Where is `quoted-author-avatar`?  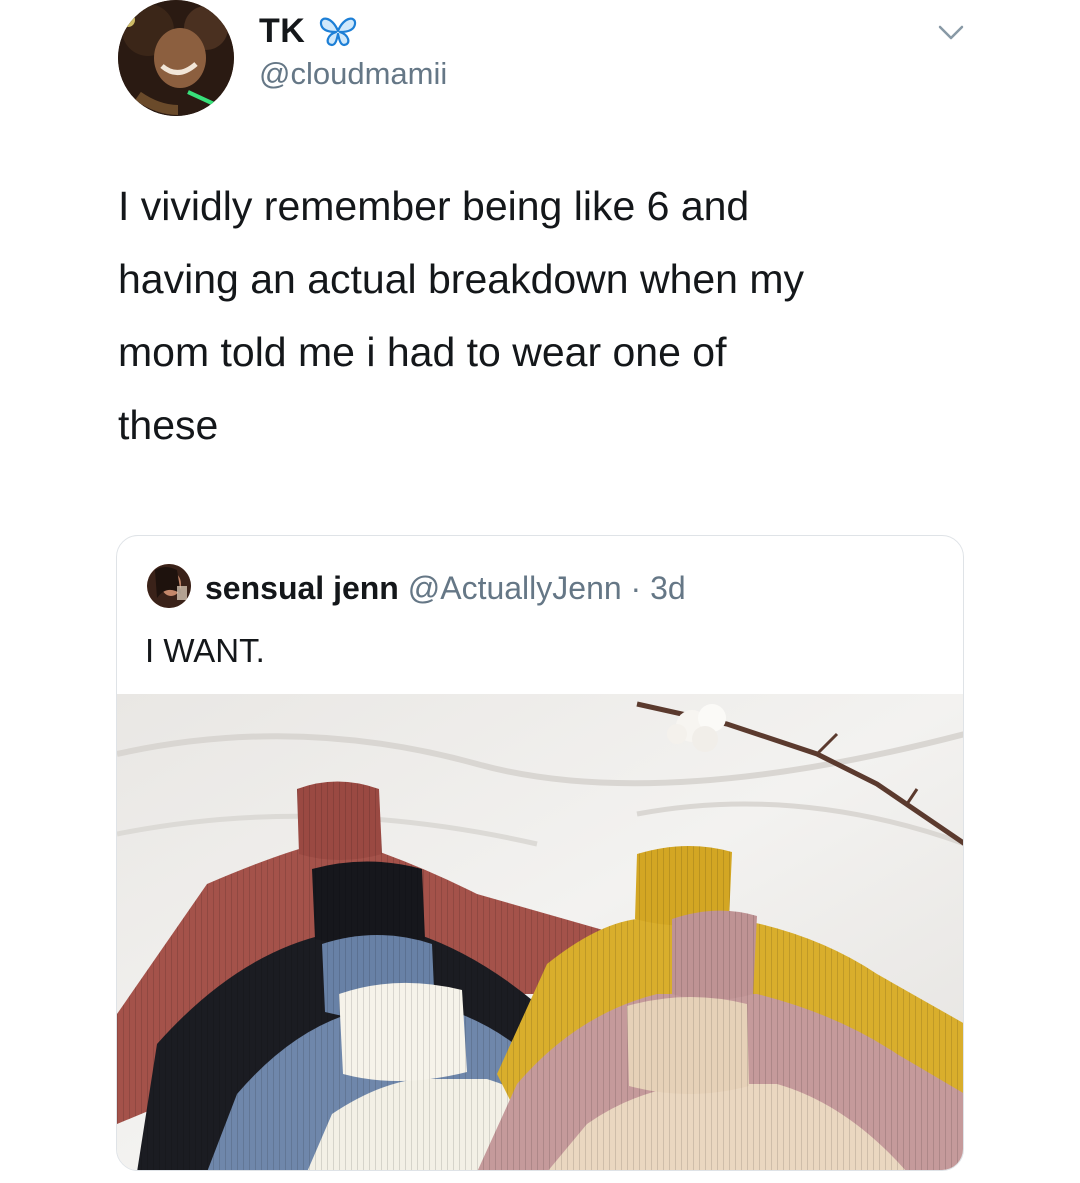
quoted-author-avatar is located at coordinates (169, 586).